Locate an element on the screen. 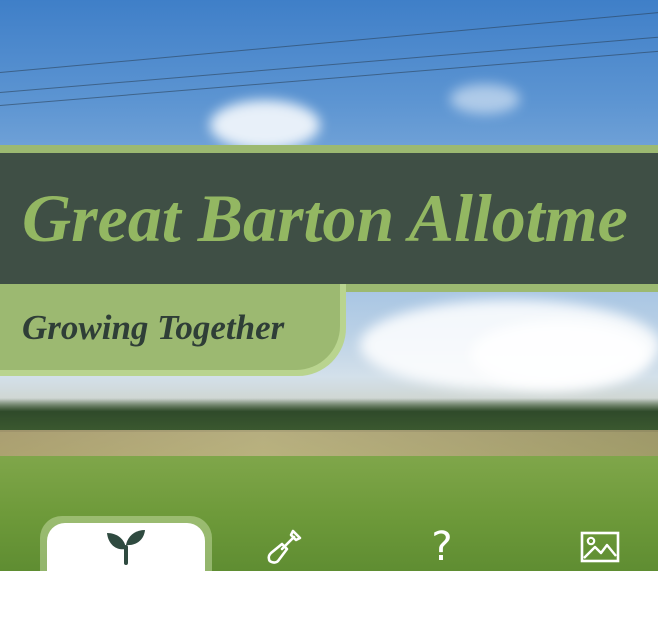 Image resolution: width=658 pixels, height=617 pixels. question-mark-icon: ? is located at coordinates (442, 547).